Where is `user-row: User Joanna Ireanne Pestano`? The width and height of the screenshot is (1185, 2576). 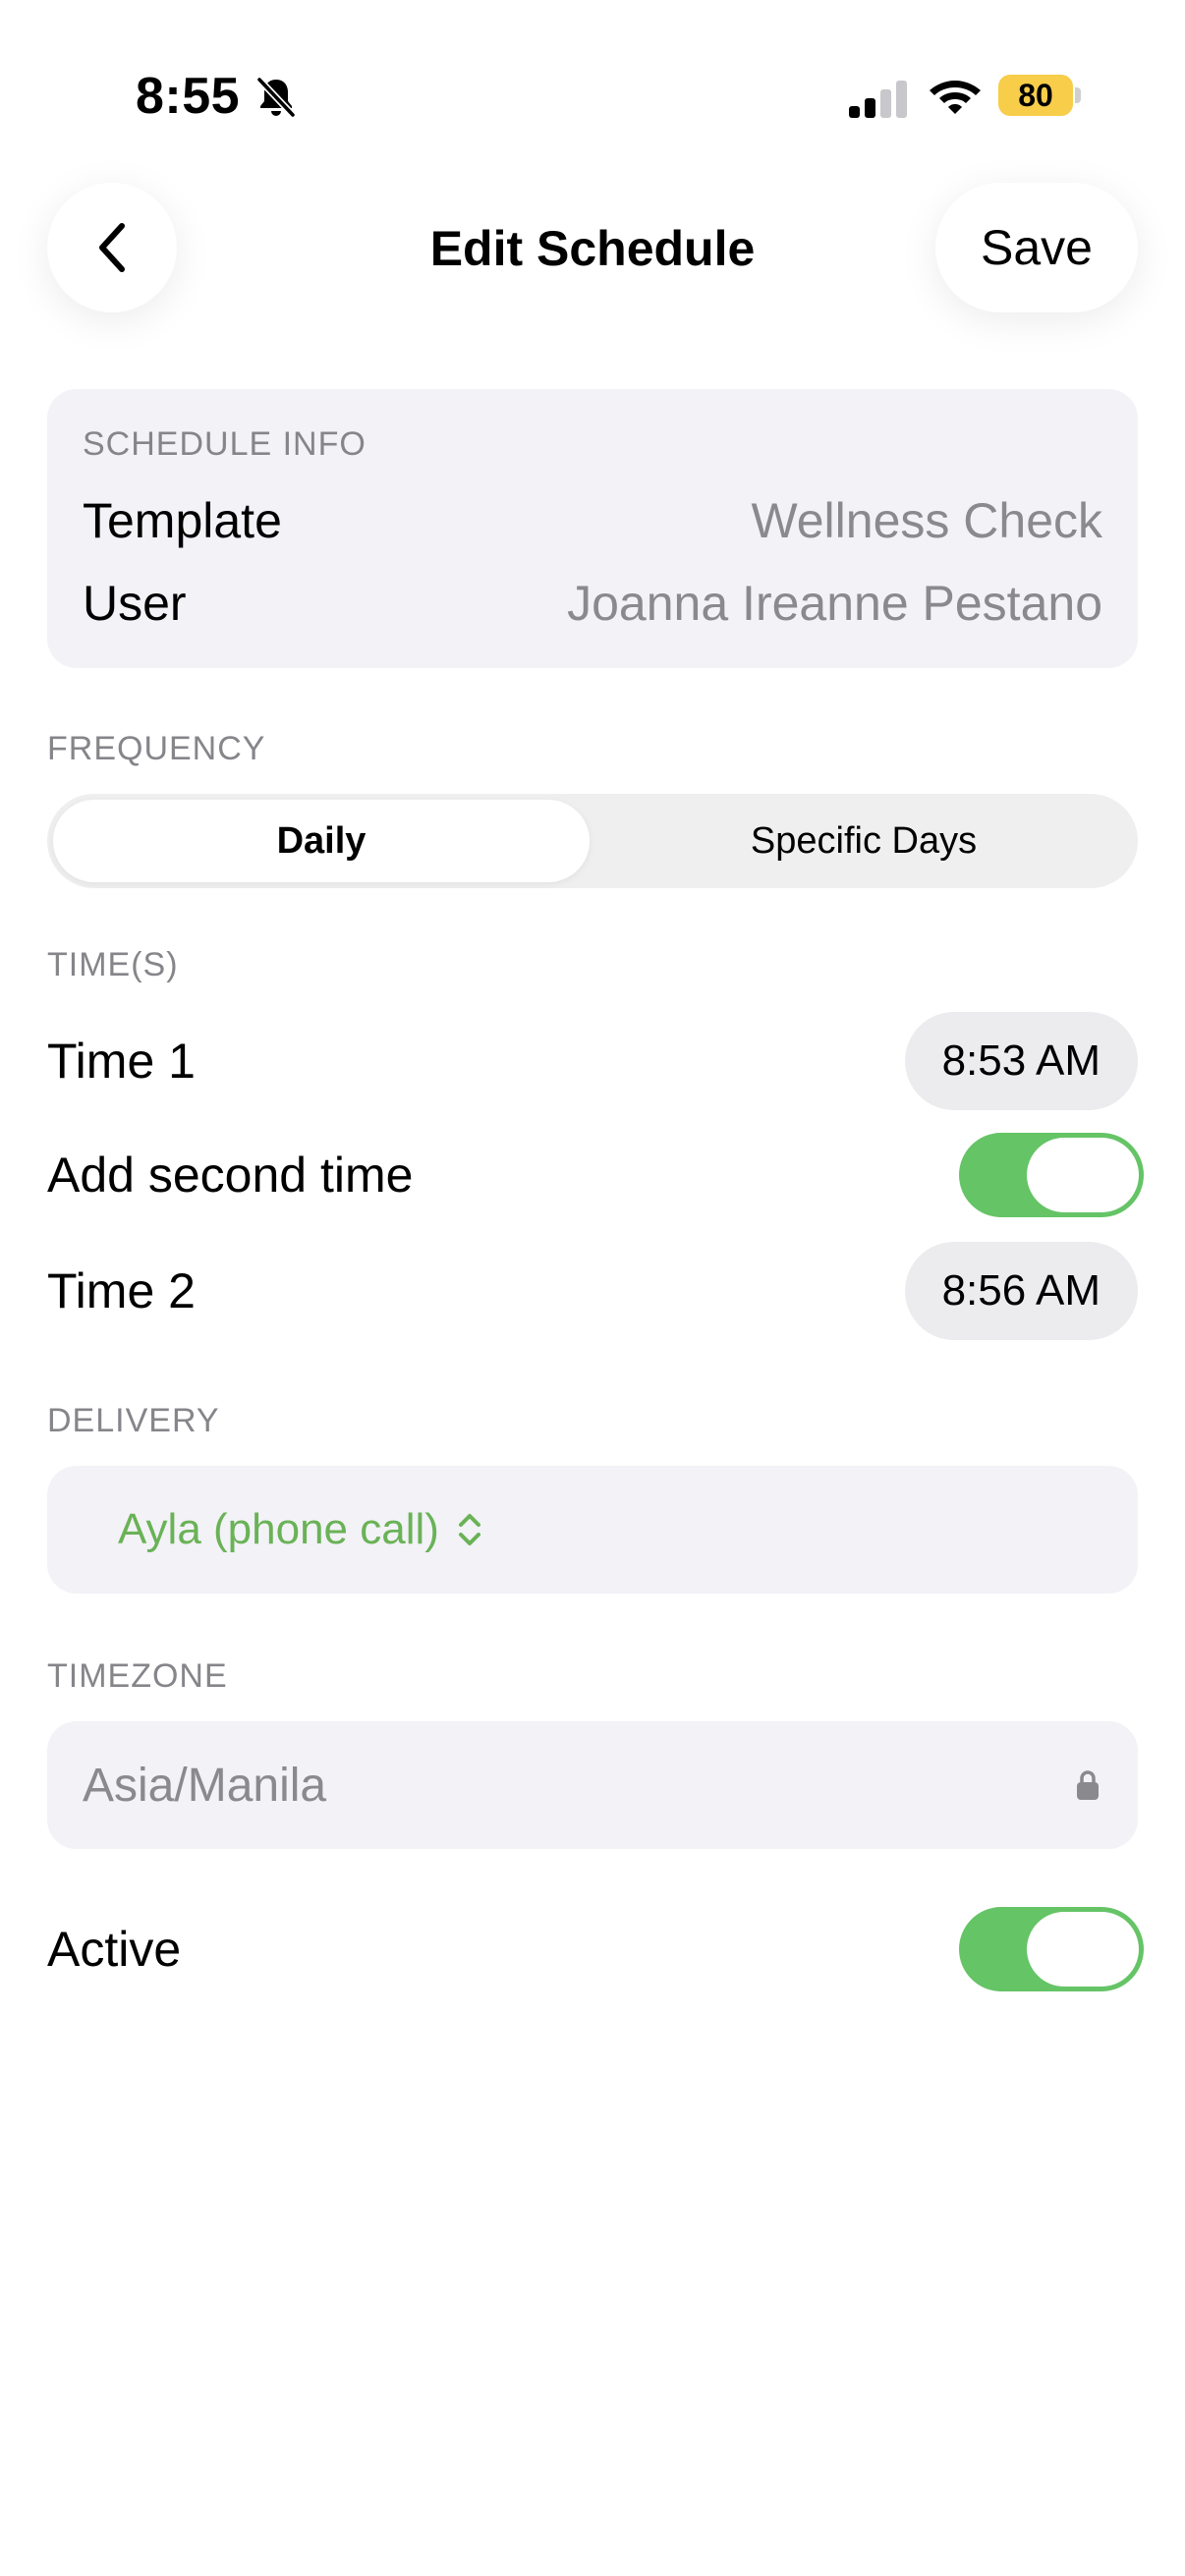 user-row: User Joanna Ireanne Pestano is located at coordinates (592, 603).